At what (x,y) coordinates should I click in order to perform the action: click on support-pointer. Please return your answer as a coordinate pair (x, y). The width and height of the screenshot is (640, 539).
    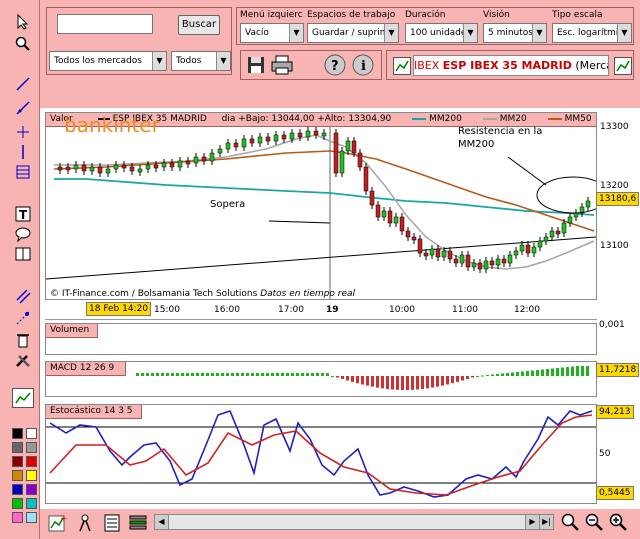
    Looking at the image, I should click on (299, 222).